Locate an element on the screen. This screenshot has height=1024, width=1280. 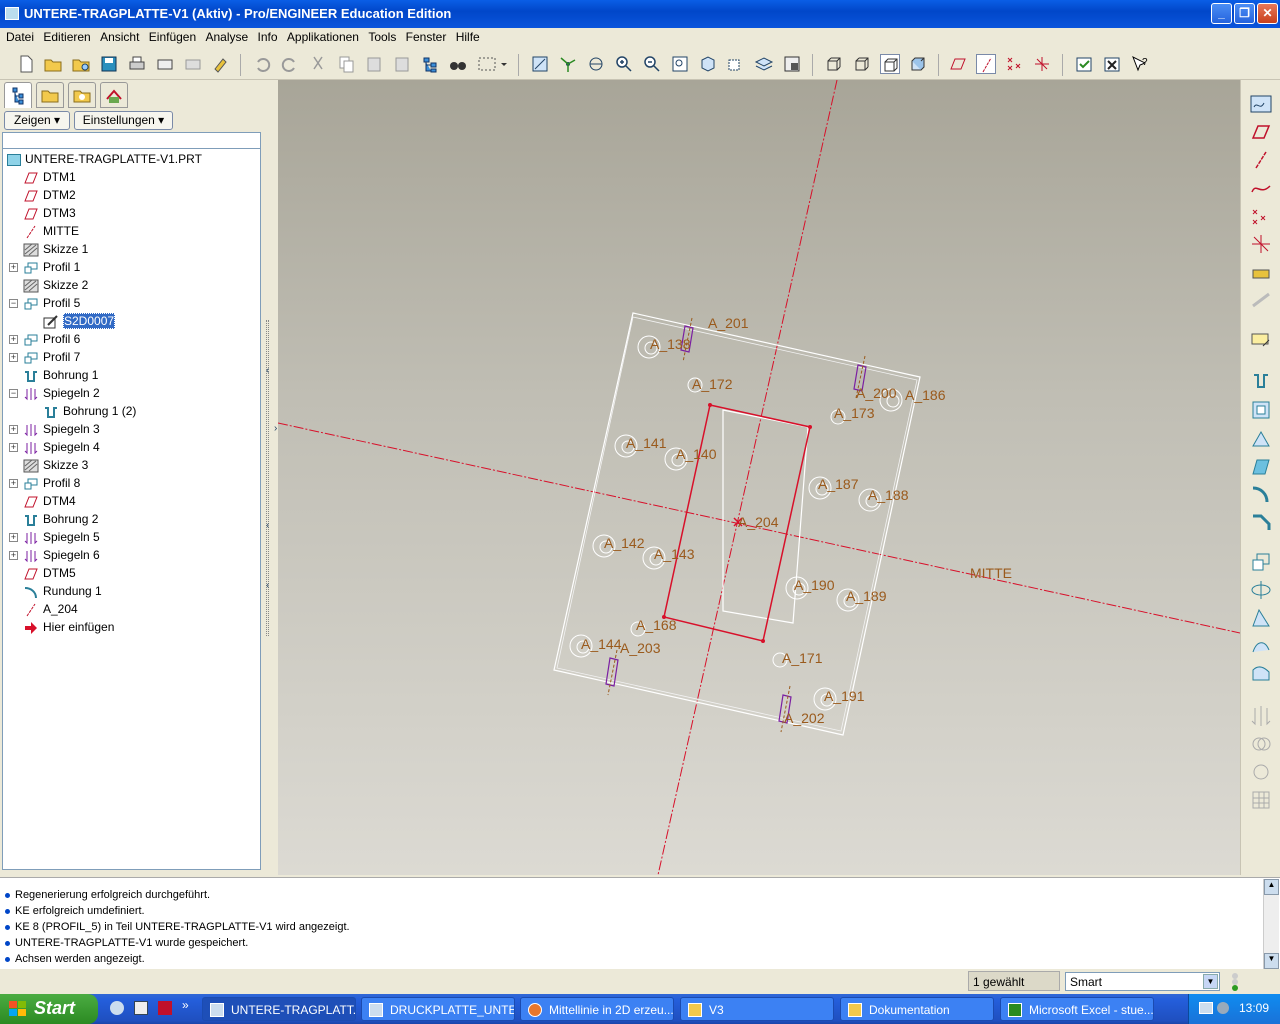
axis-label-a138: A_138 is located at coordinates (670, 344).